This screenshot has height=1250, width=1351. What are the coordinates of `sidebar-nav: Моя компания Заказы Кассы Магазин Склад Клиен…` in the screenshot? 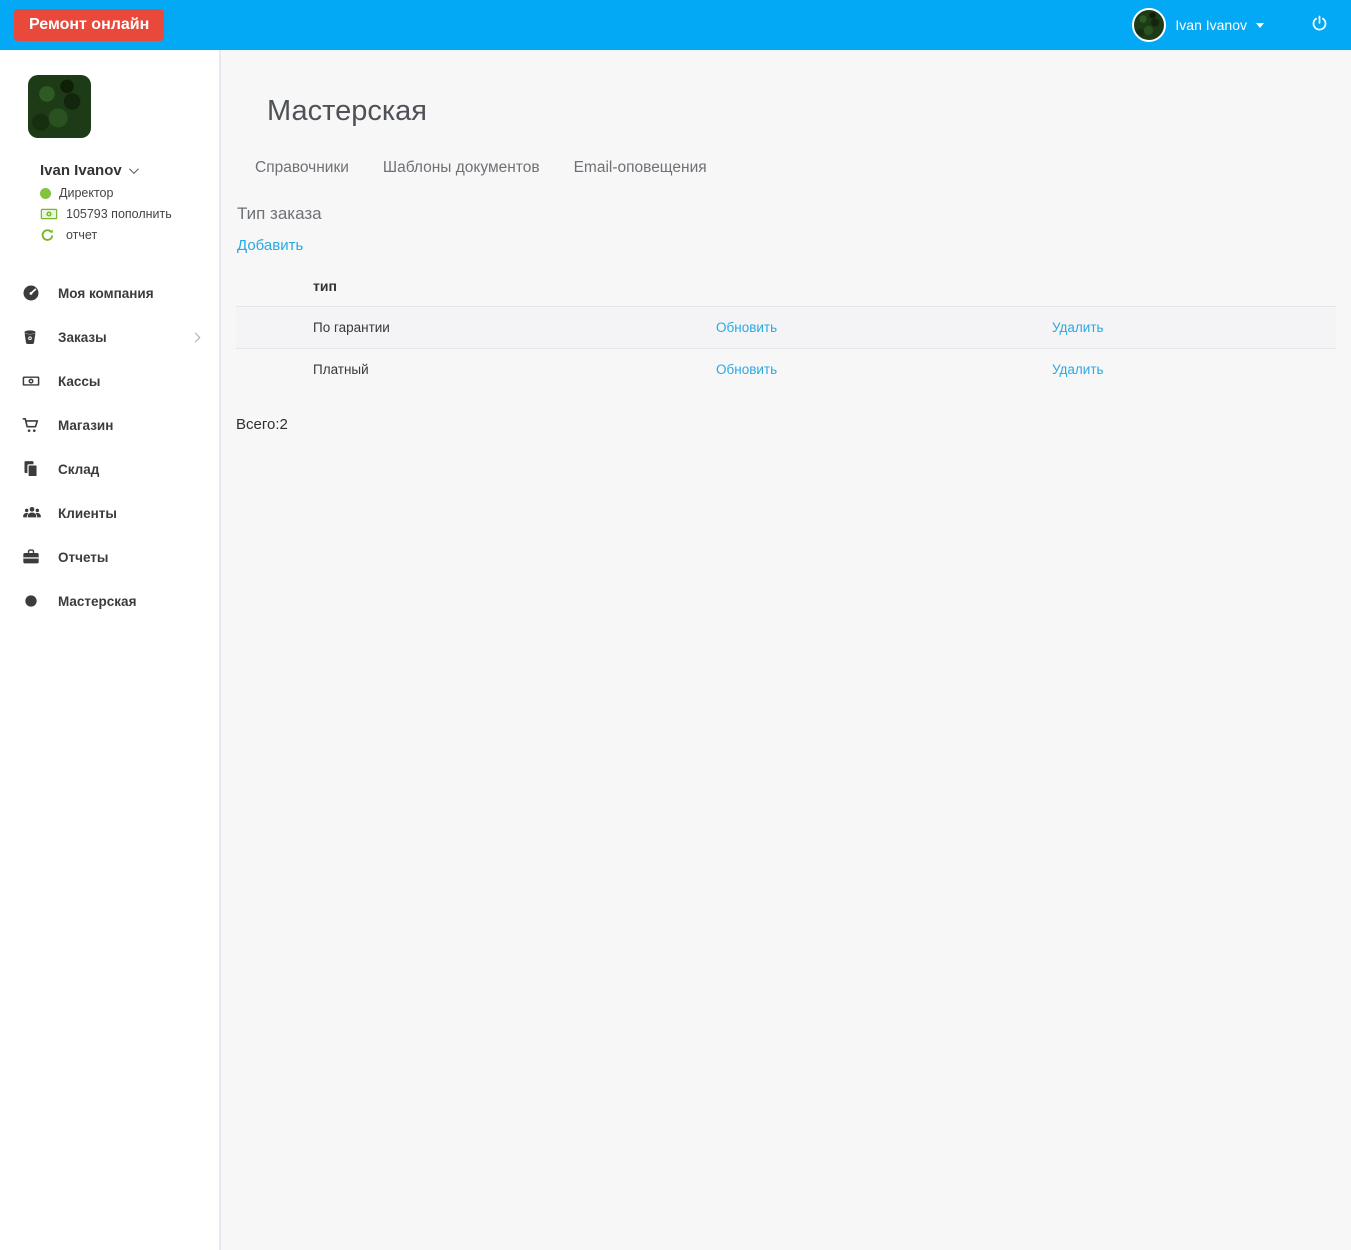 It's located at (109, 447).